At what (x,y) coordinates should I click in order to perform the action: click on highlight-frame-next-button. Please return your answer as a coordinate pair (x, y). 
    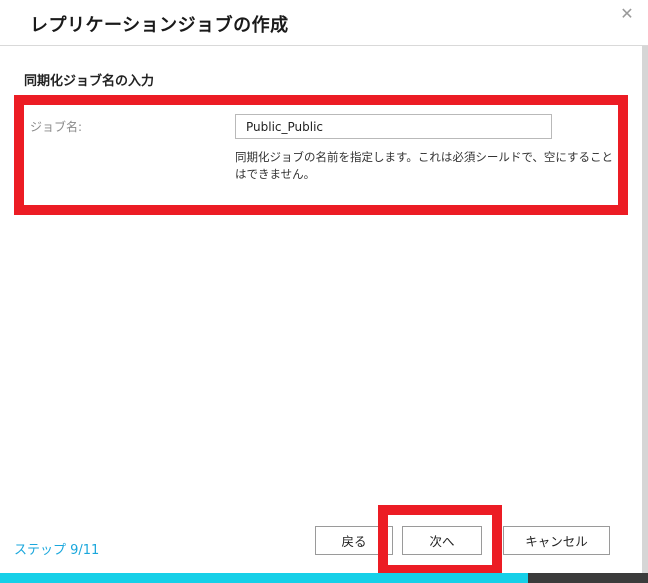
    Looking at the image, I should click on (440, 540).